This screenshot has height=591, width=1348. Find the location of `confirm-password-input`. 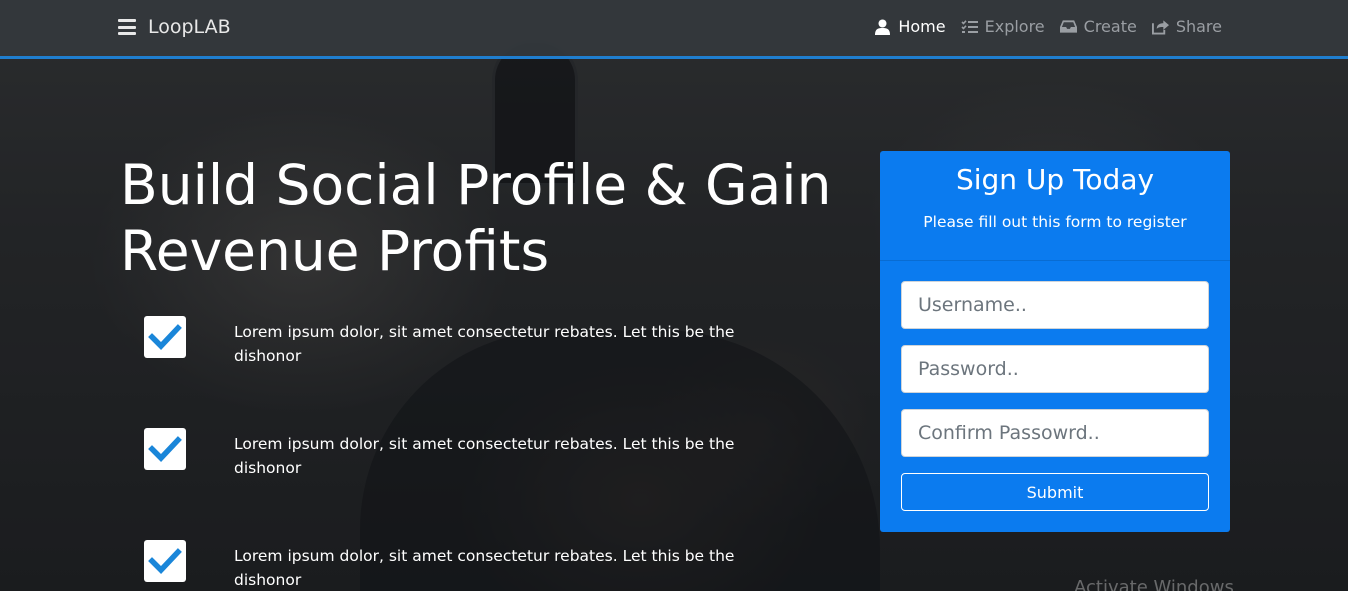

confirm-password-input is located at coordinates (1055, 433).